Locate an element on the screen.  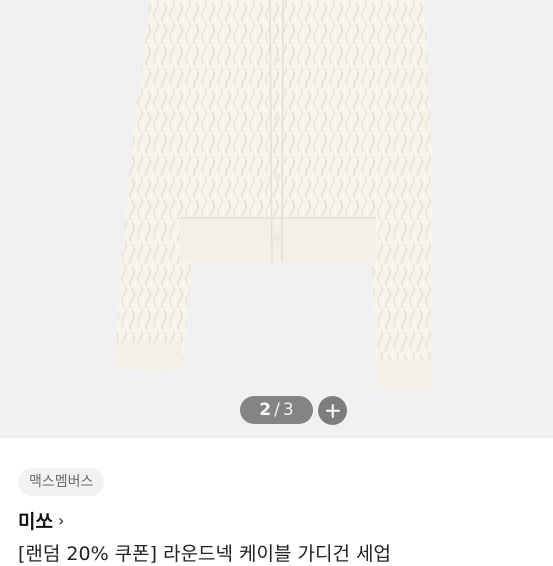
image-counter: 2 / 3 is located at coordinates (276, 410).